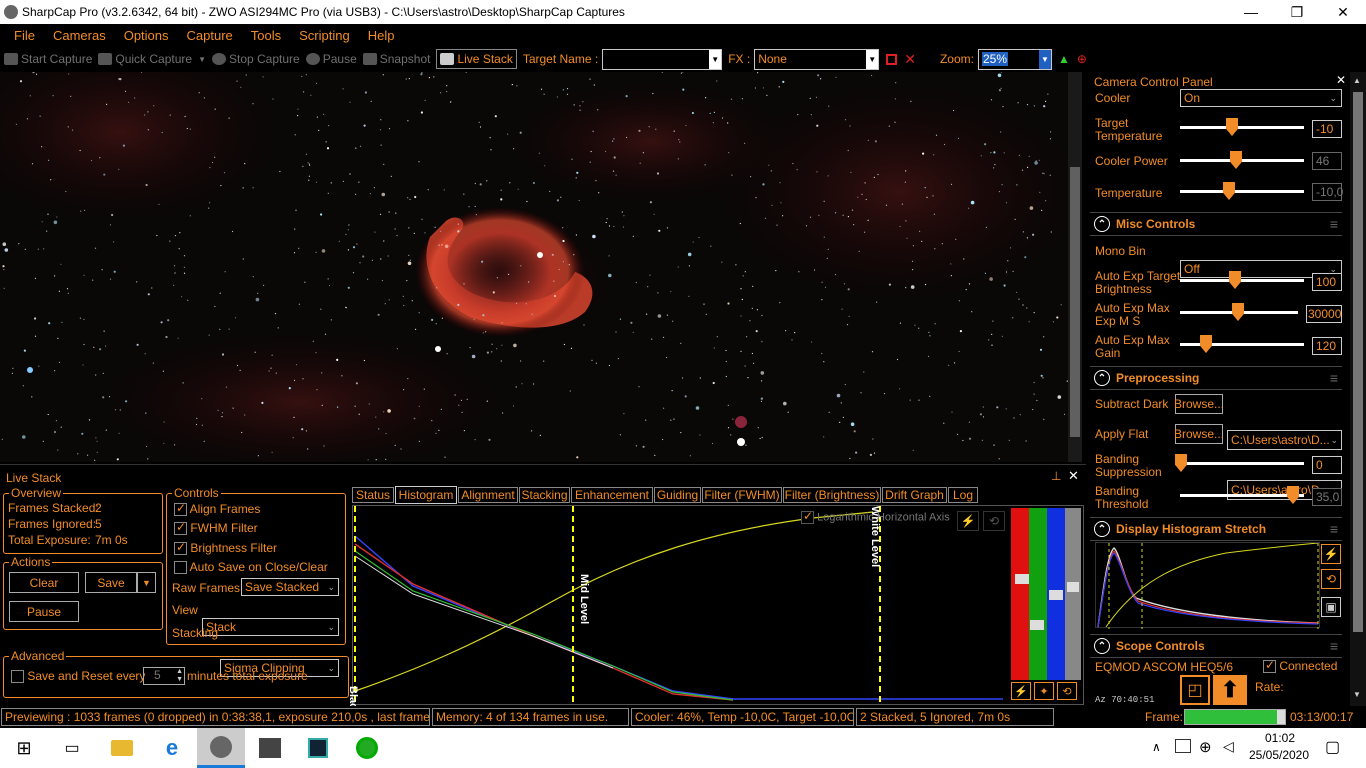  What do you see at coordinates (476, 59) in the screenshot?
I see `live-stack-button: Live Stack` at bounding box center [476, 59].